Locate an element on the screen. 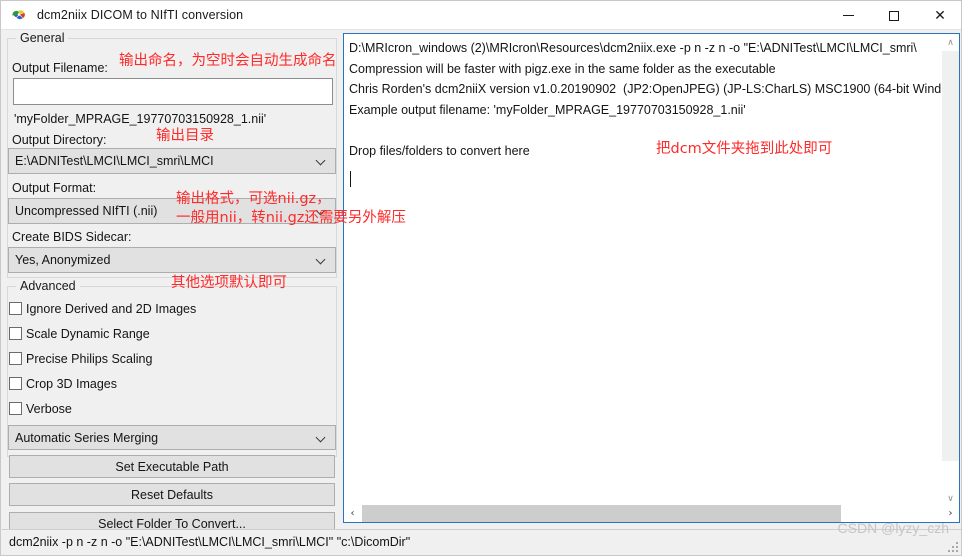 The width and height of the screenshot is (962, 556). scroll-up-icon: ∧ is located at coordinates (950, 42).